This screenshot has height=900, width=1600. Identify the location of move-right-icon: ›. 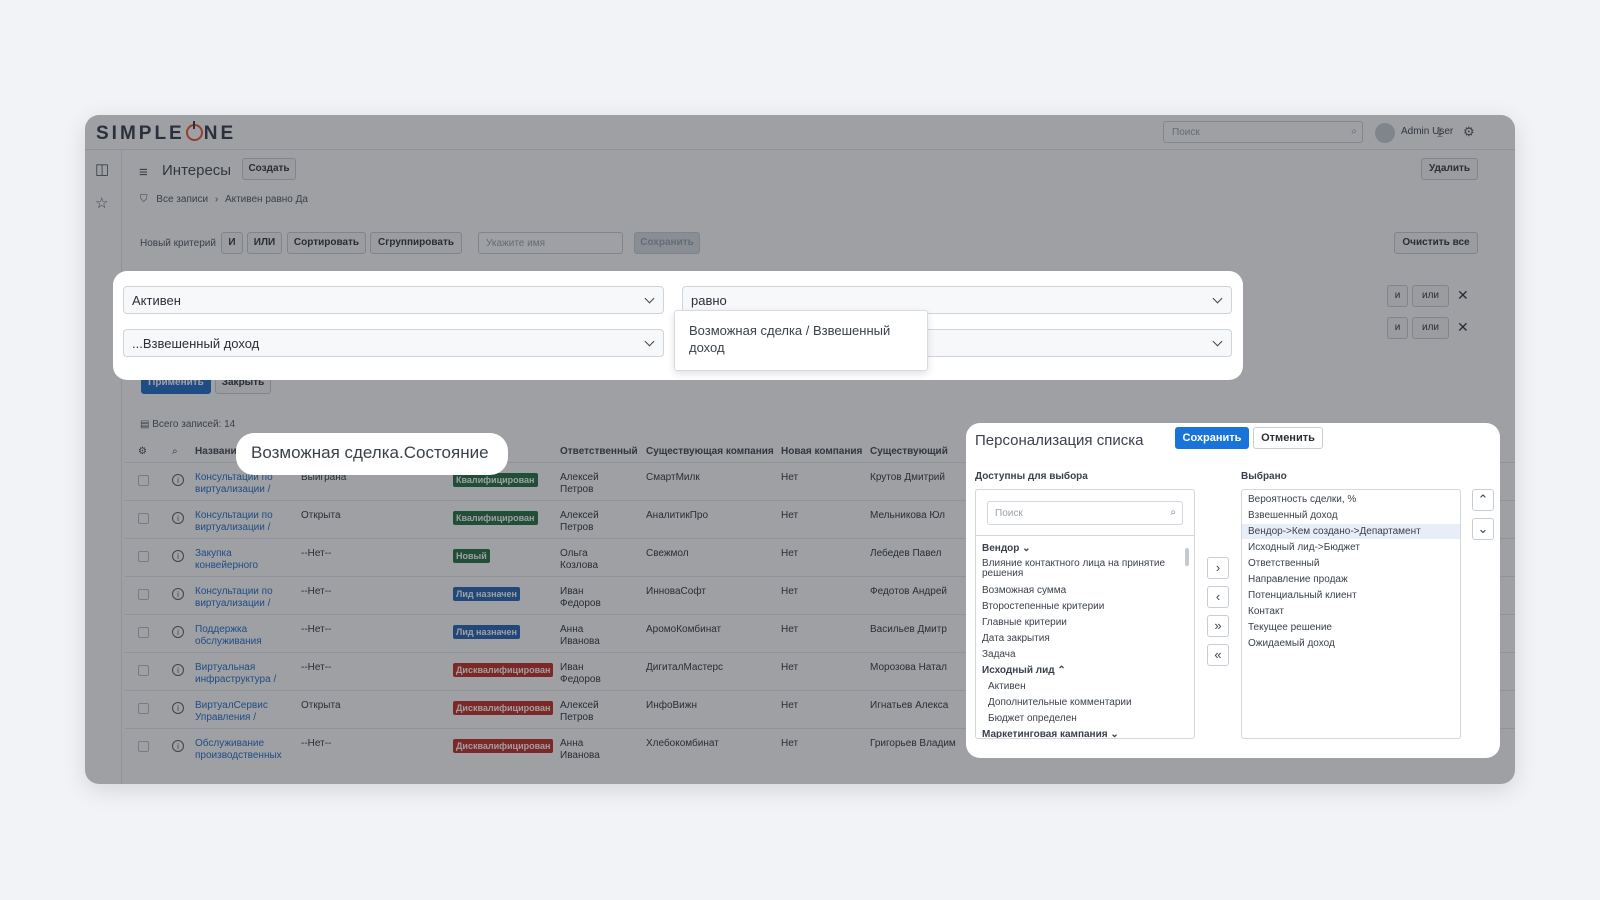
(1218, 568).